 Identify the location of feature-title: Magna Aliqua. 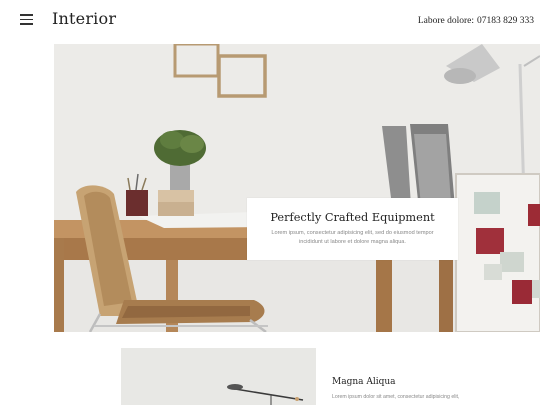
(364, 382).